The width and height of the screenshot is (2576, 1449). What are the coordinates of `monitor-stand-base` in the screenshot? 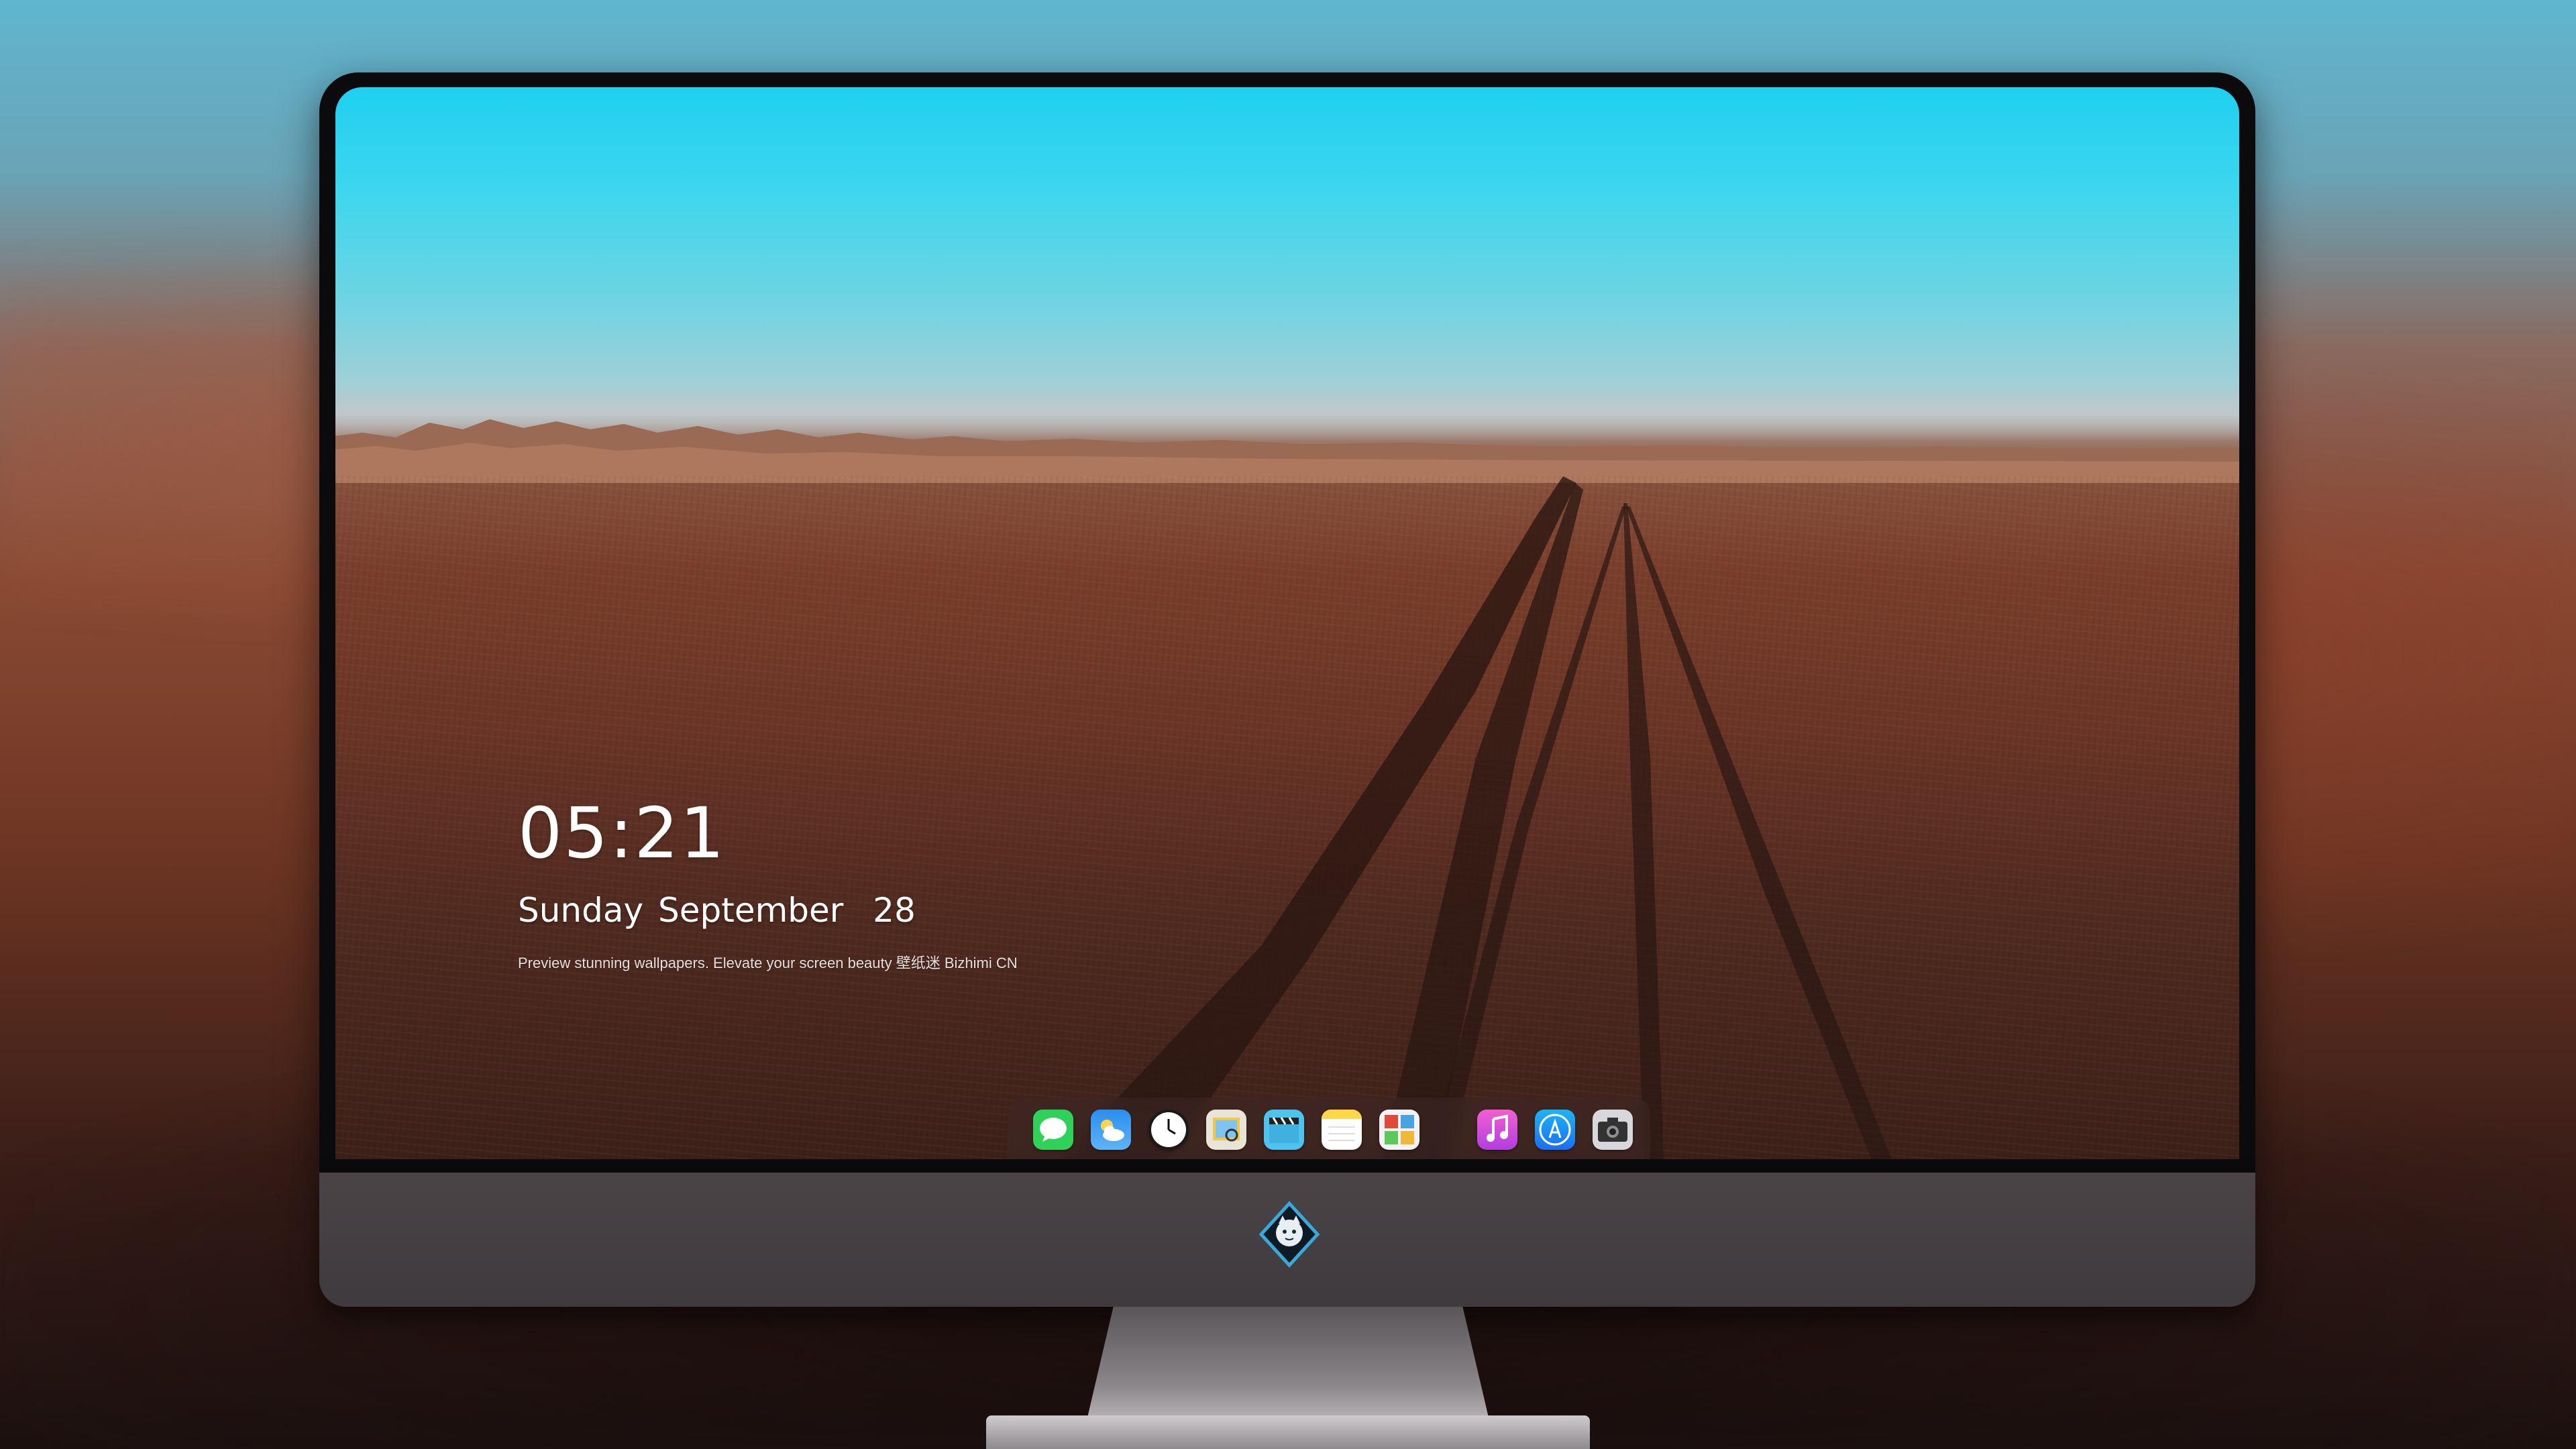 It's located at (1288, 1432).